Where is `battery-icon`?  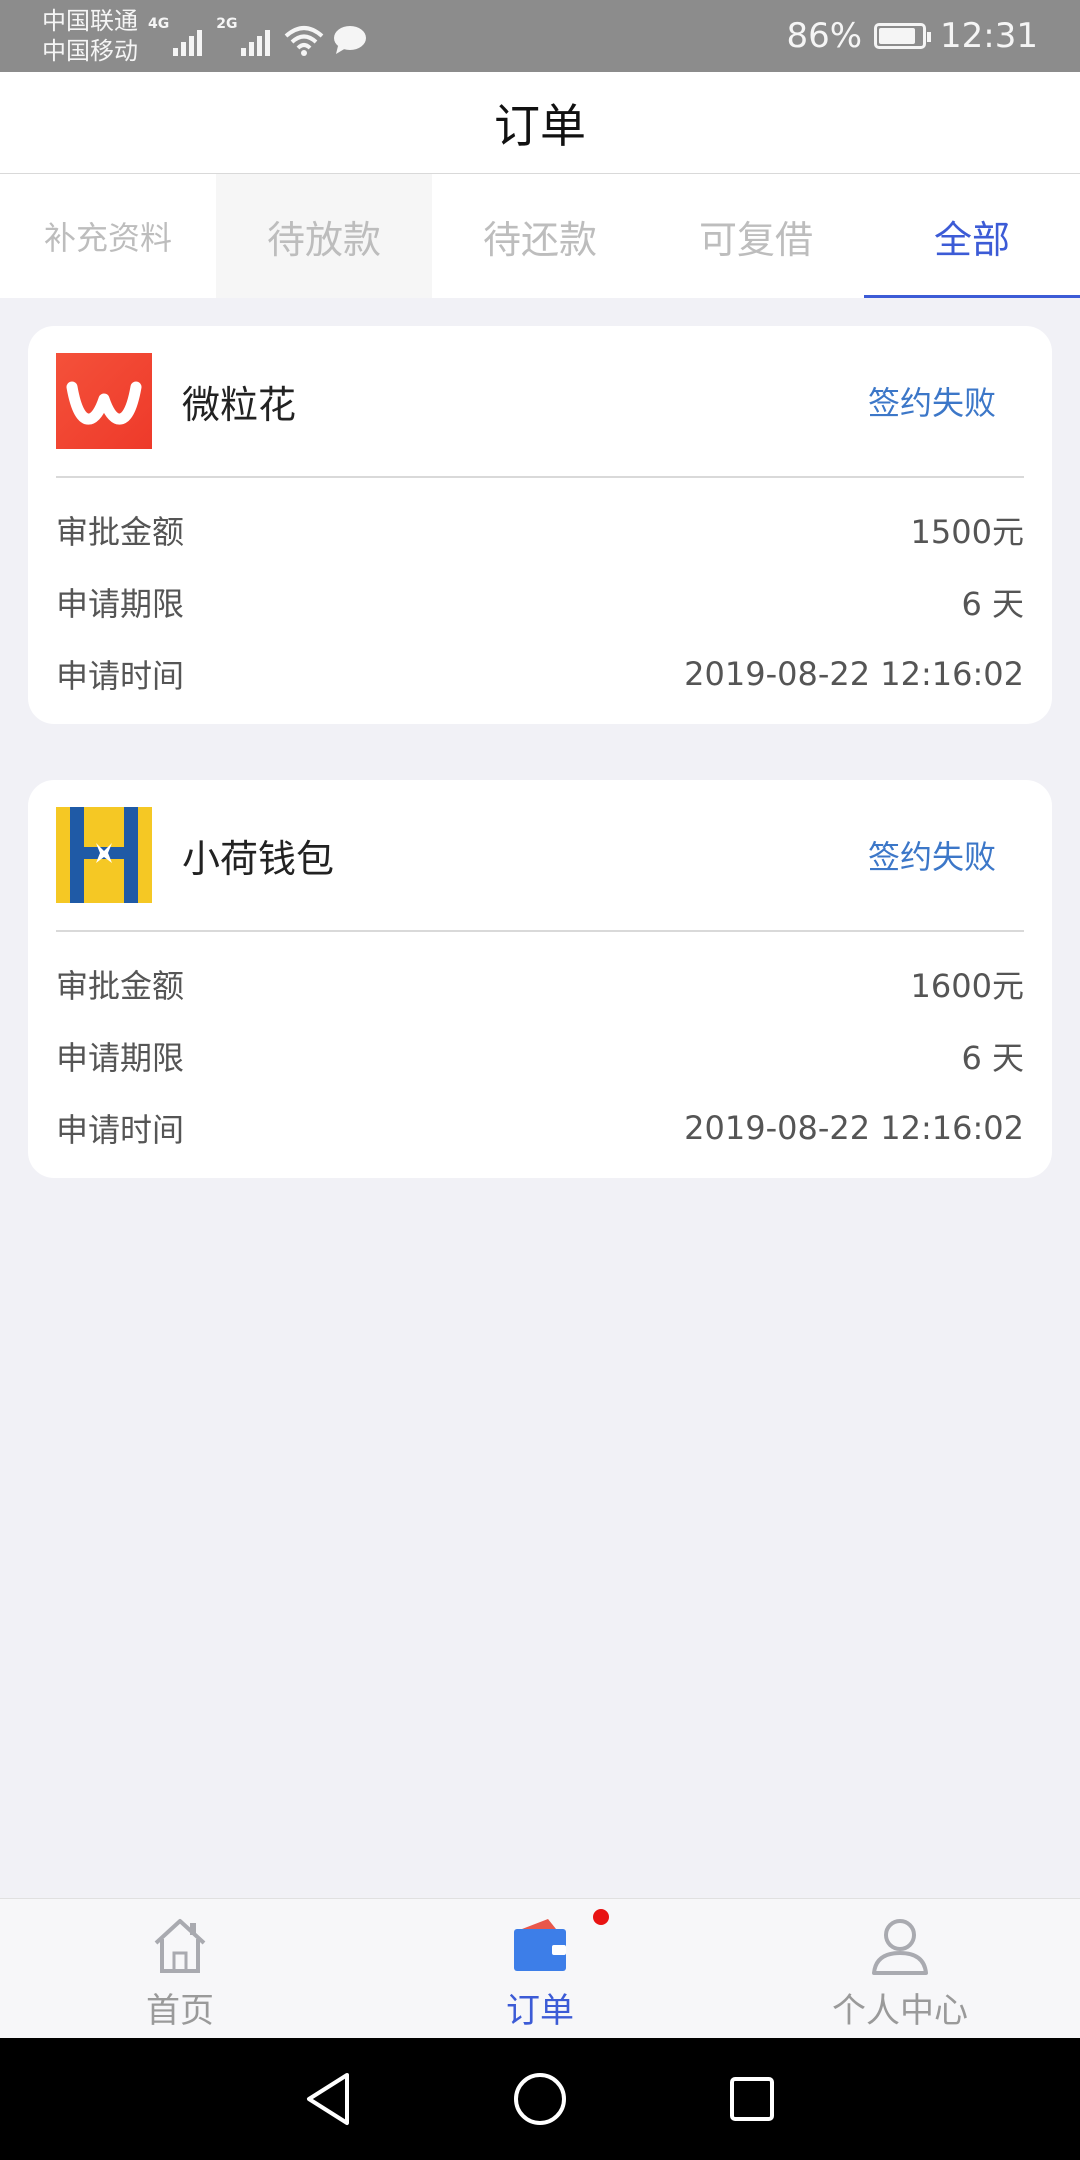
battery-icon is located at coordinates (903, 36).